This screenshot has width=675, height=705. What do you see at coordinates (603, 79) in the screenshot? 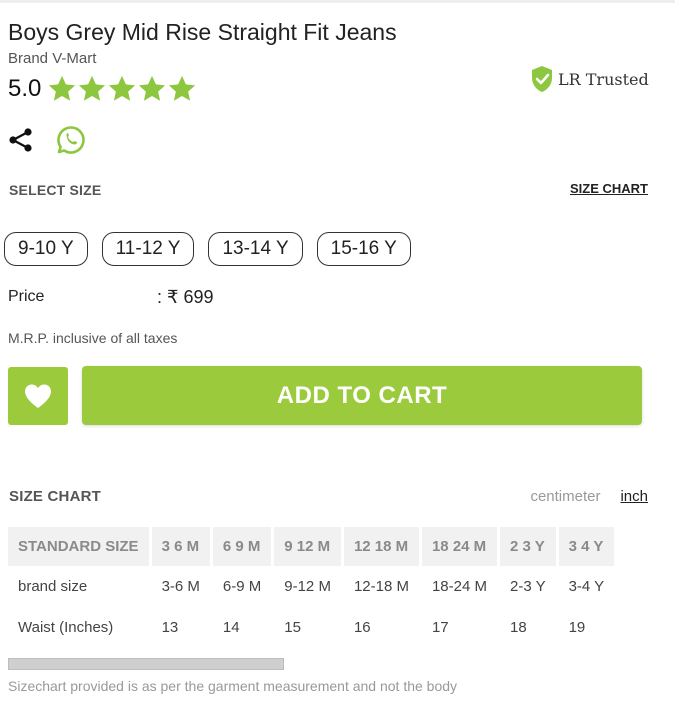
I see `lr-trusted-text: LR Trusted` at bounding box center [603, 79].